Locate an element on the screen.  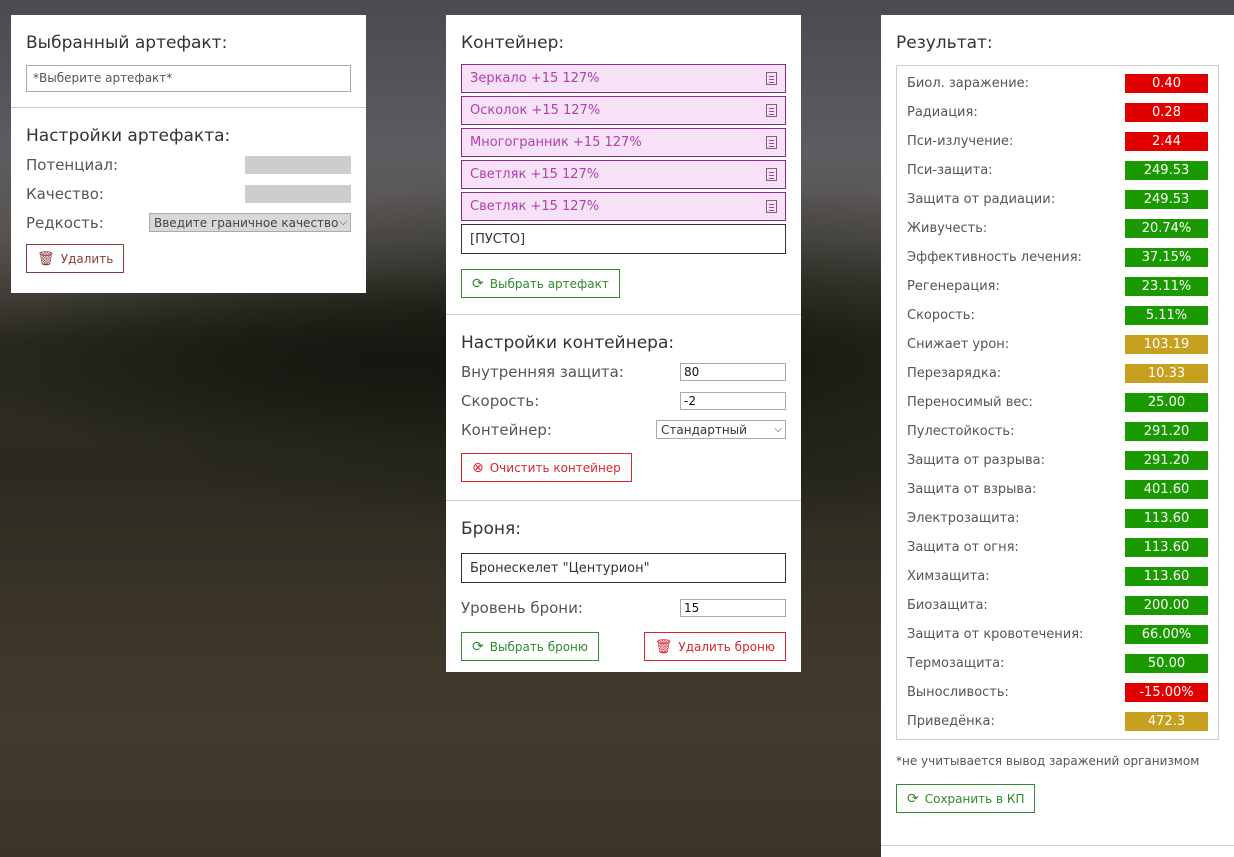
quality-row: Качество: is located at coordinates (188, 193).